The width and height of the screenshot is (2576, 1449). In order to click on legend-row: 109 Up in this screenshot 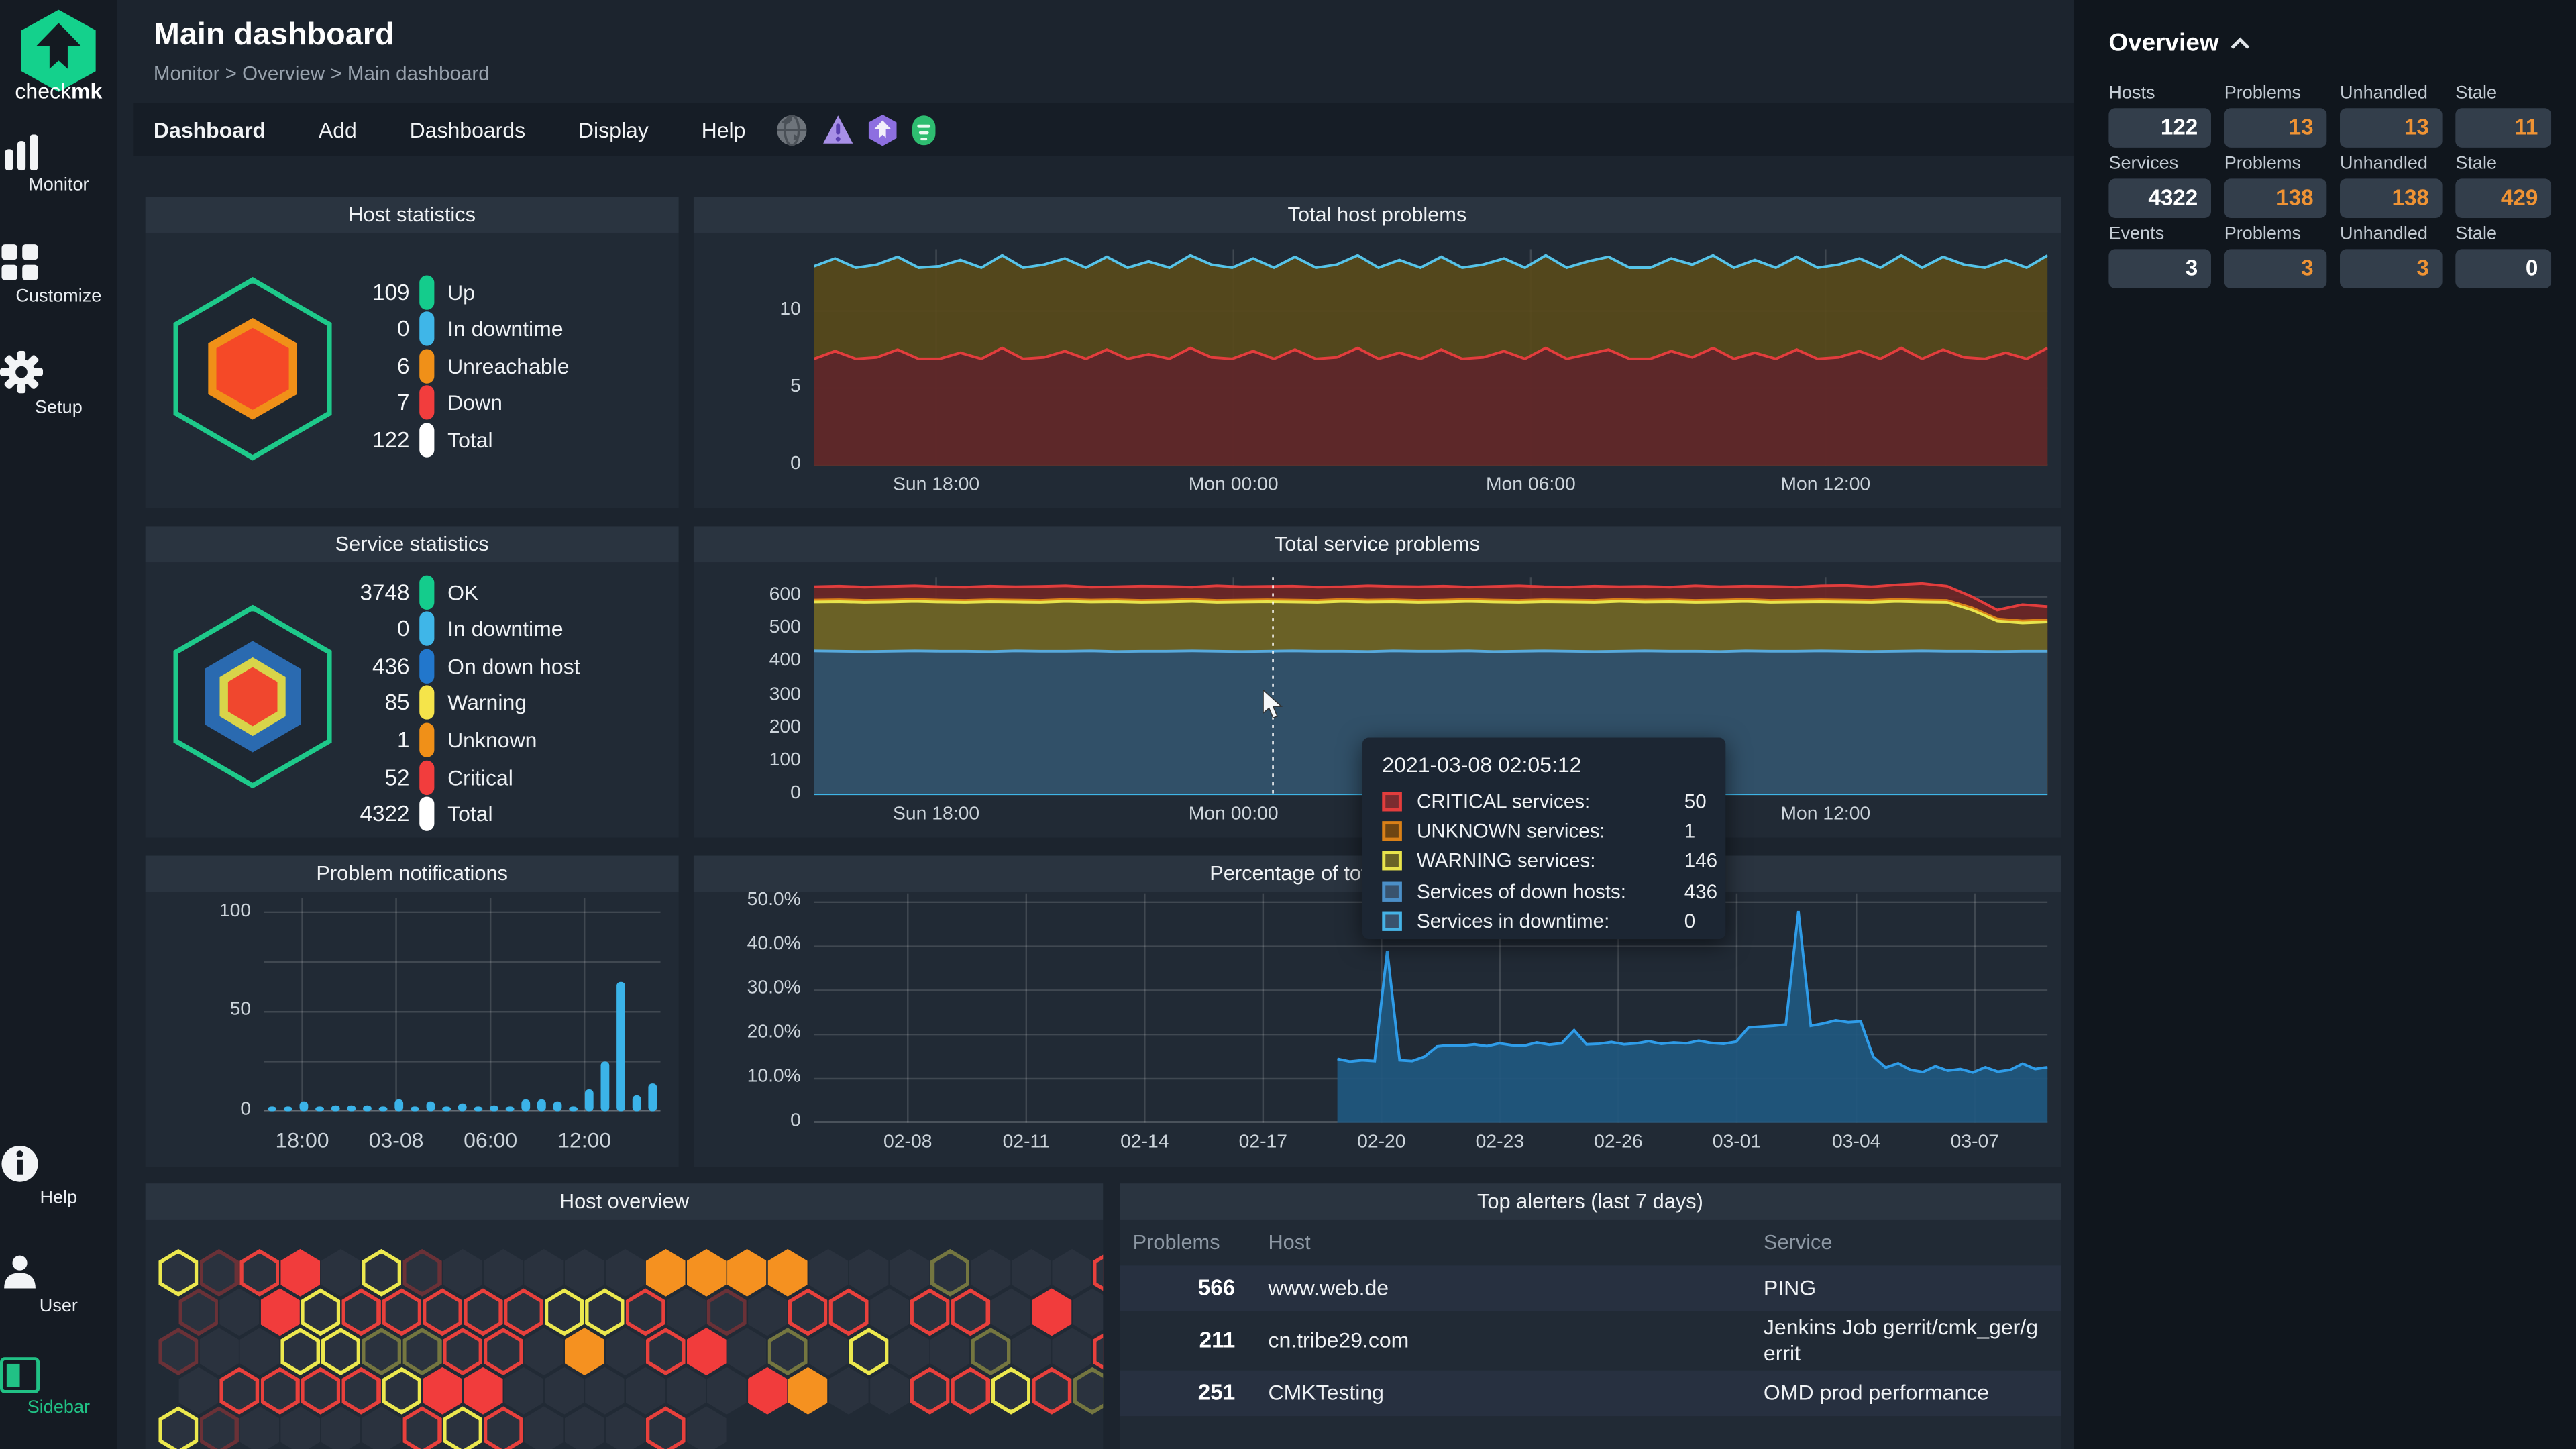, I will do `click(399, 292)`.